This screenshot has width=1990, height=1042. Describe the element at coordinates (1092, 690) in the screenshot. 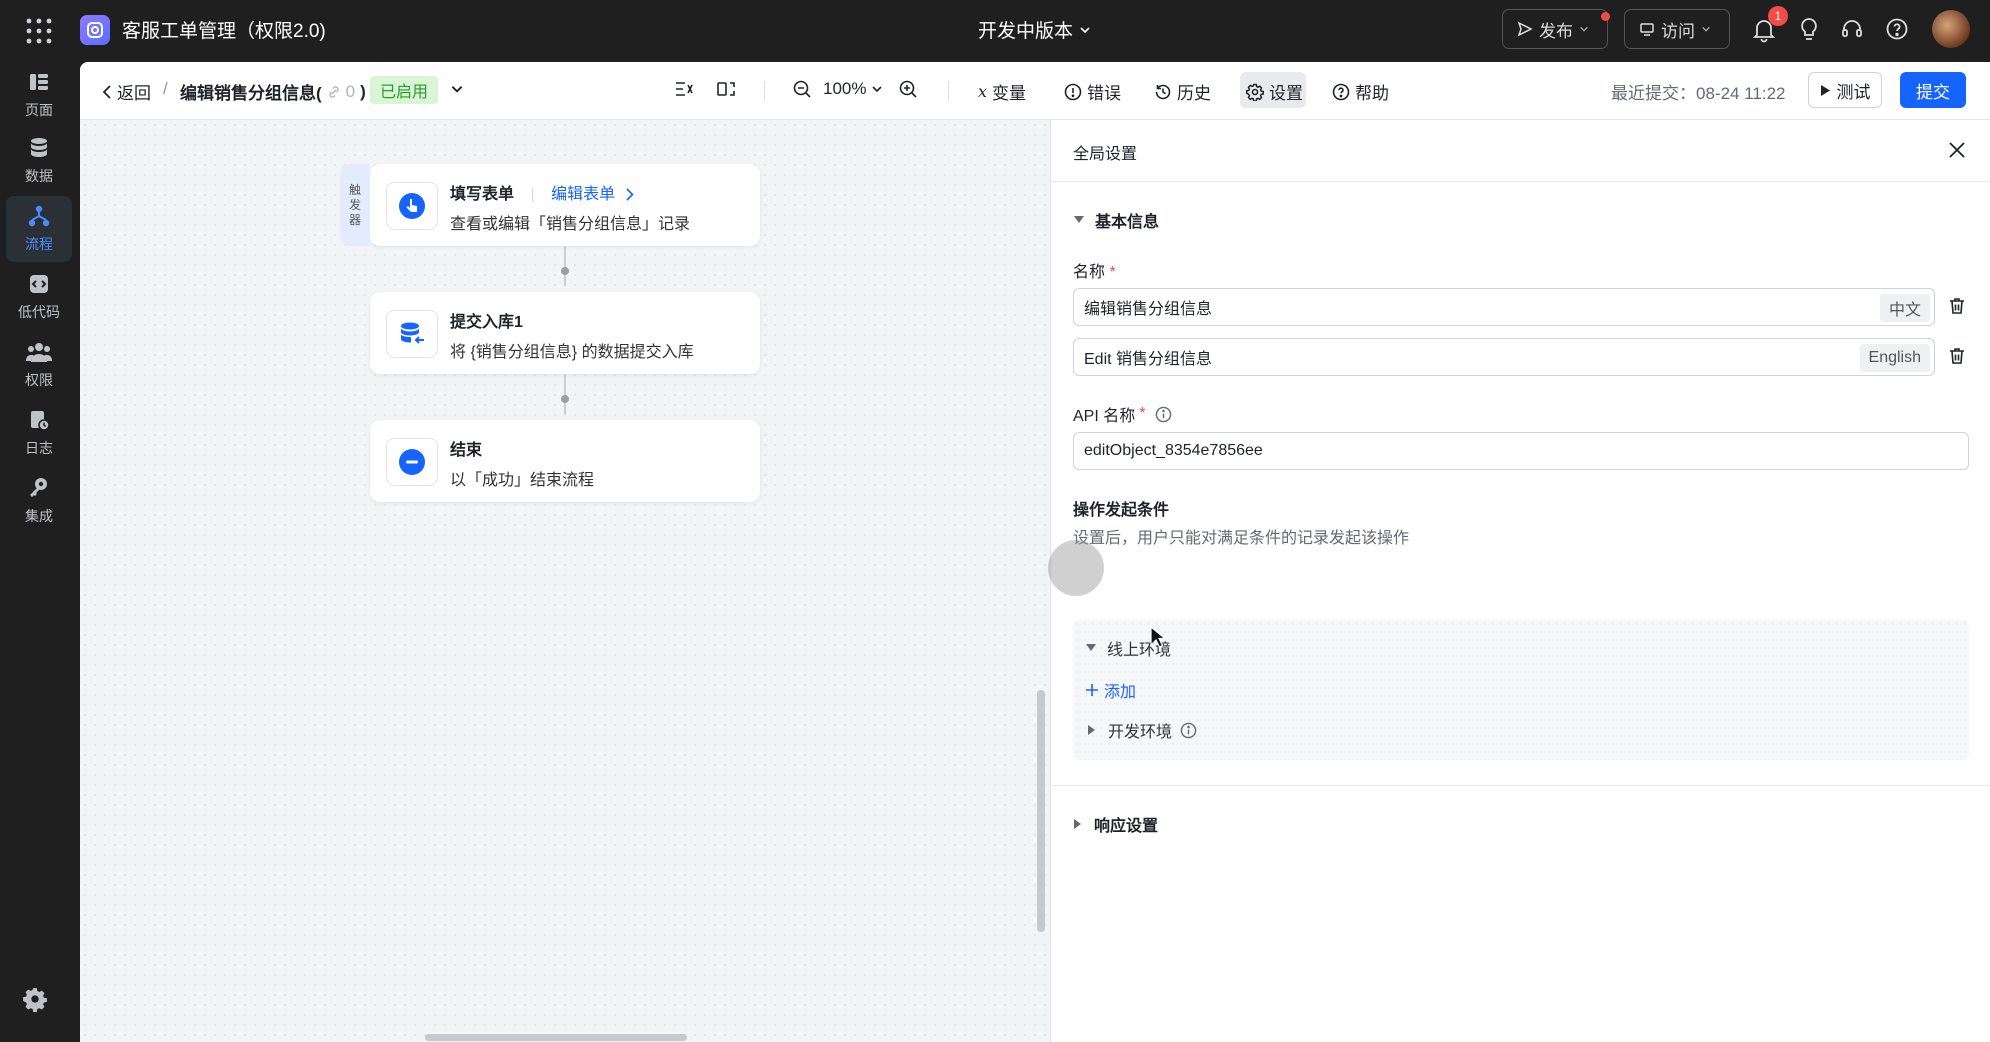

I see `plus-icon` at that location.